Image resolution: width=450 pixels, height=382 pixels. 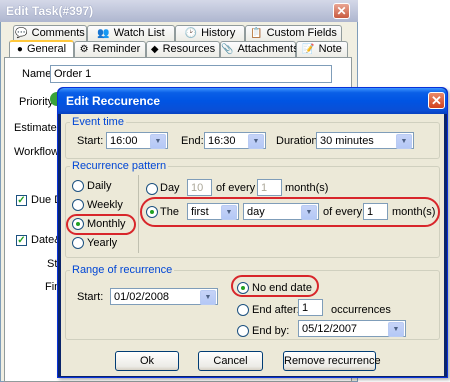 I want to click on range-legend: Range of recurrence, so click(x=122, y=270).